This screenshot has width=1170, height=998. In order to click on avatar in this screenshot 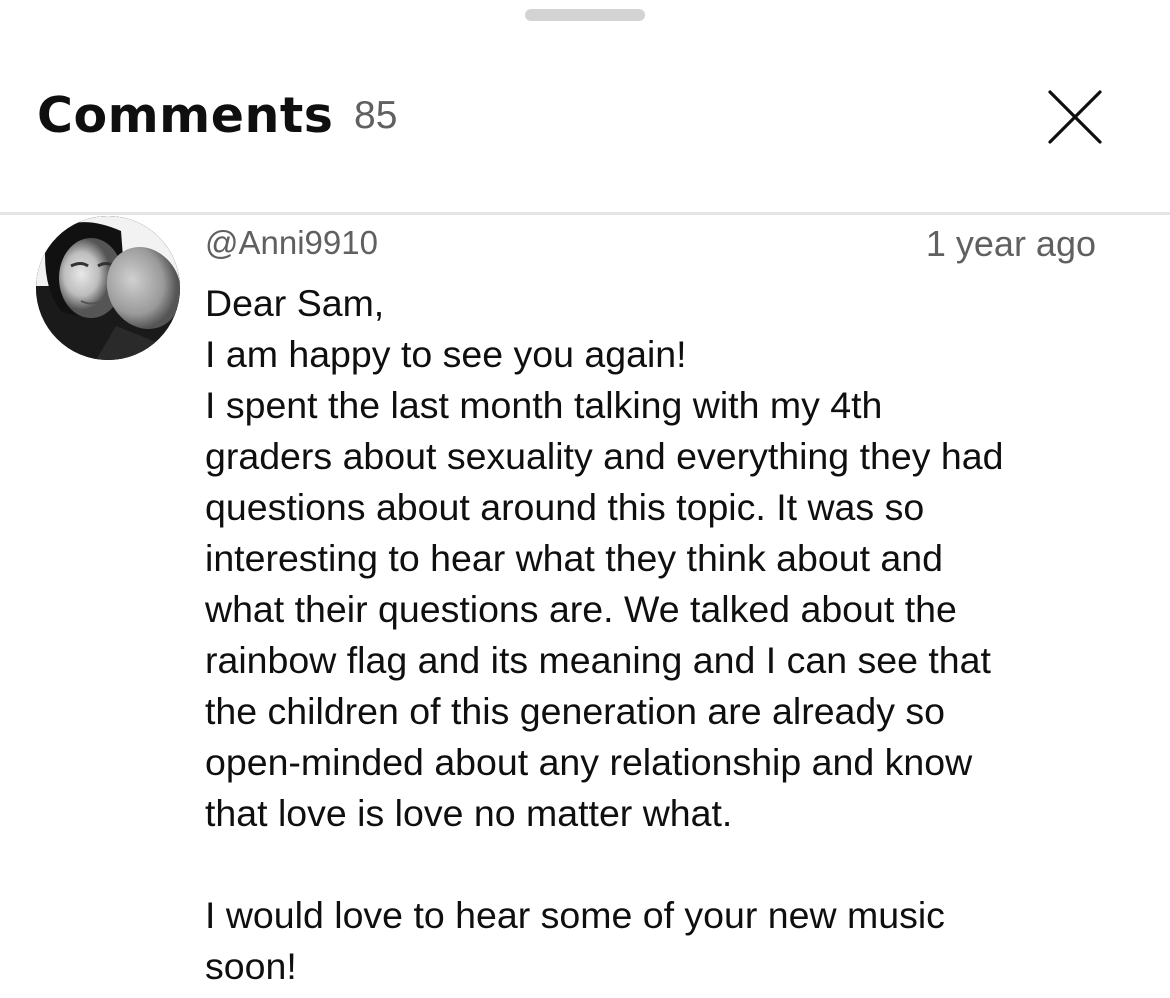, I will do `click(108, 288)`.